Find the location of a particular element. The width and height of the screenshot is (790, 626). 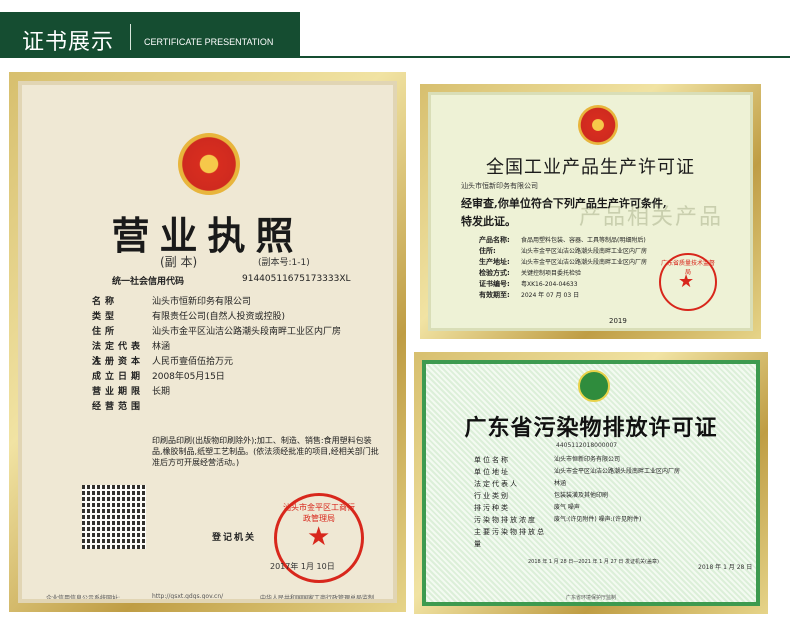

discharge-permit-title: 广东省污染物排放许可证 is located at coordinates (591, 428).